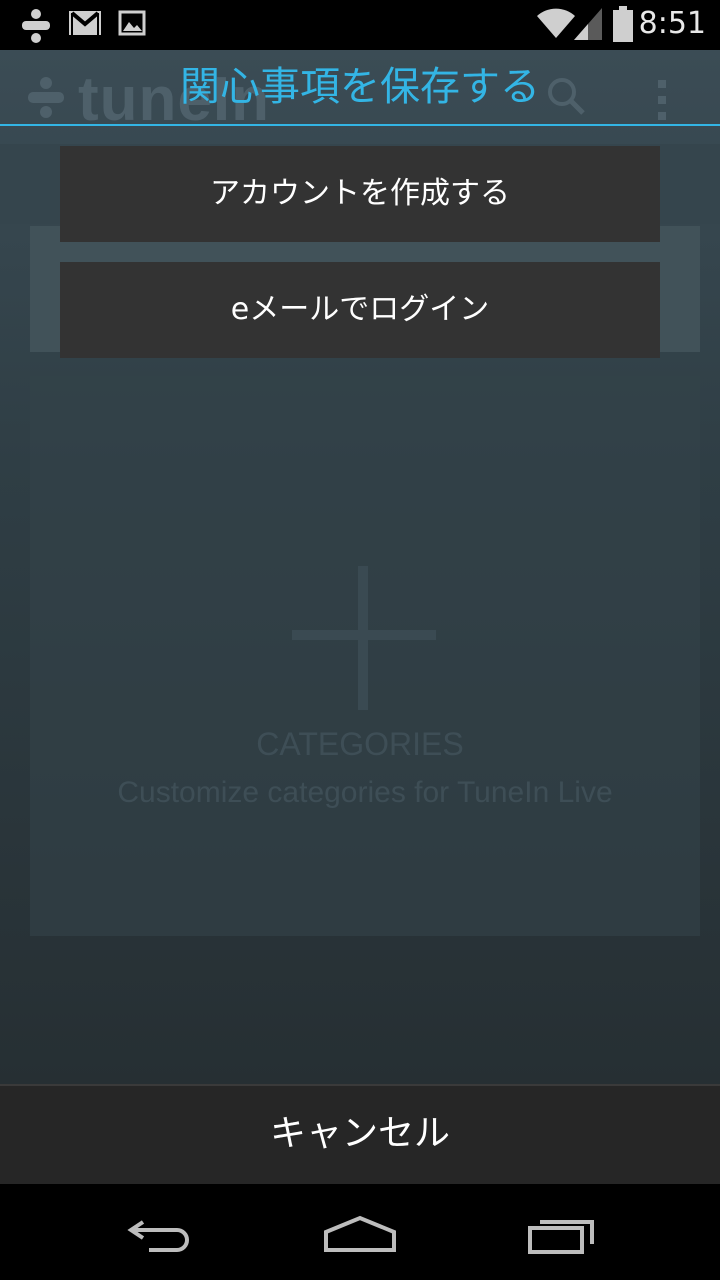  Describe the element at coordinates (556, 25) in the screenshot. I see `wifi-icon` at that location.